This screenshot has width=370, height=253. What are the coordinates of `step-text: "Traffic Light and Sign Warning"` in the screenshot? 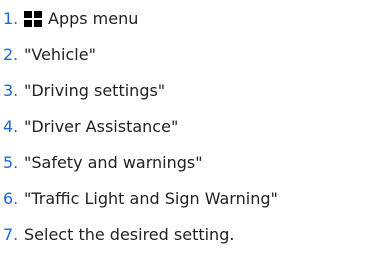 It's located at (151, 198).